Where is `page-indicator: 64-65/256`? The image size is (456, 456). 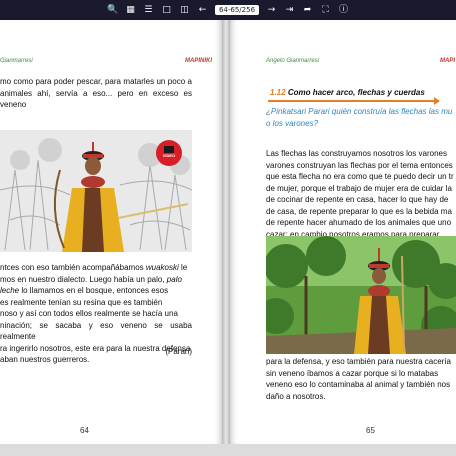
page-indicator: 64-65/256 is located at coordinates (237, 10).